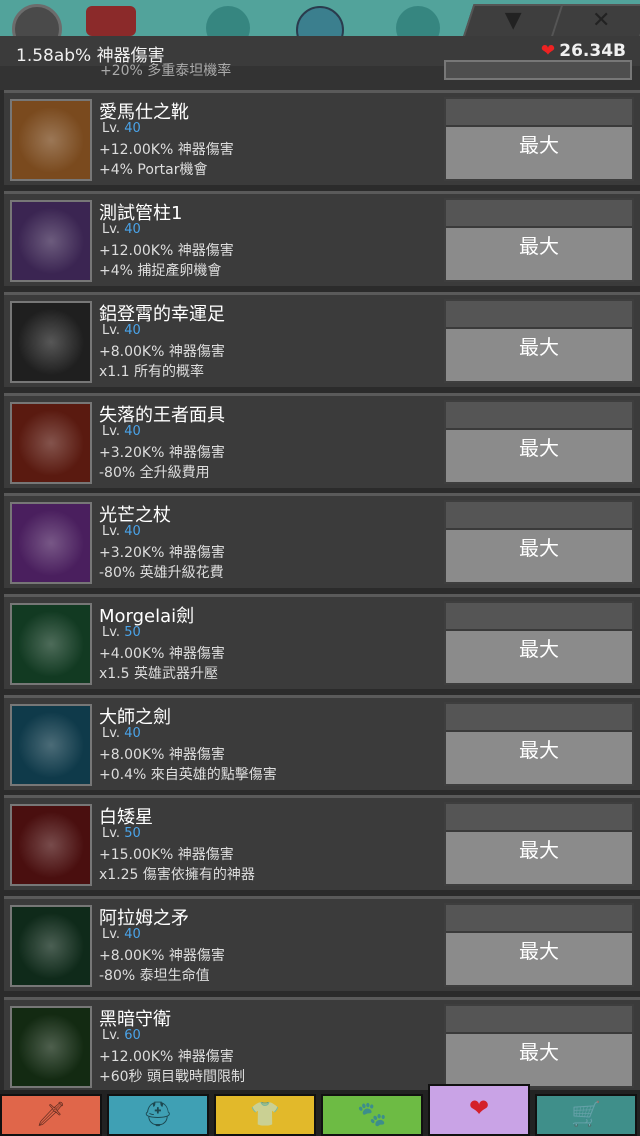 The height and width of the screenshot is (1136, 640). Describe the element at coordinates (592, 51) in the screenshot. I see `gold-amount: 26.34B` at that location.